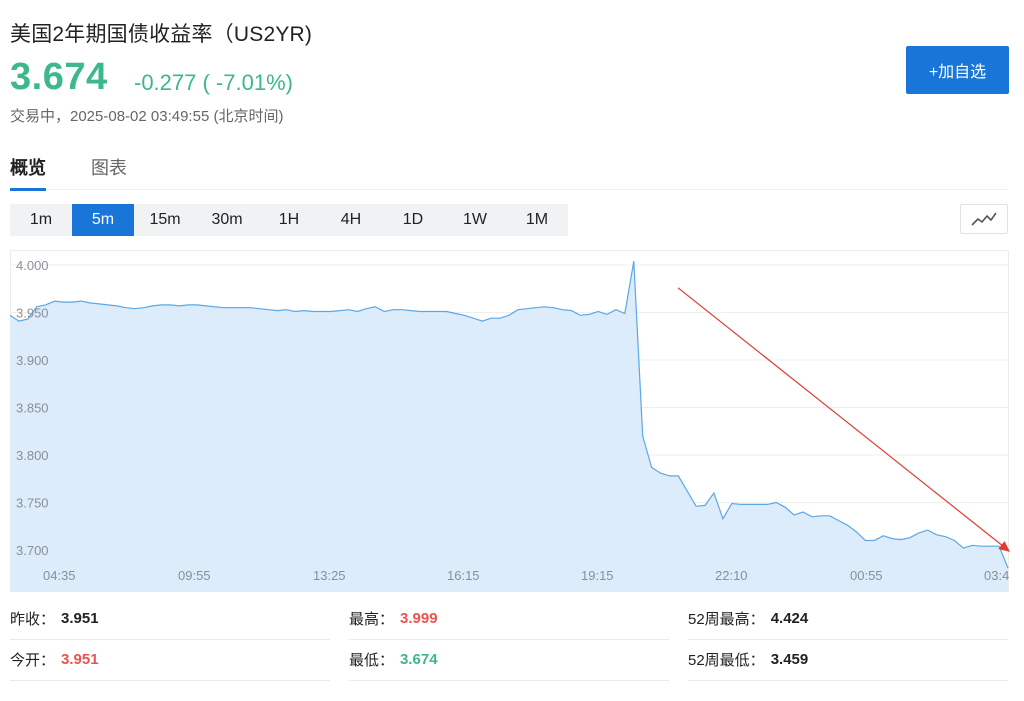 The height and width of the screenshot is (701, 1024). I want to click on line-chart-icon, so click(984, 219).